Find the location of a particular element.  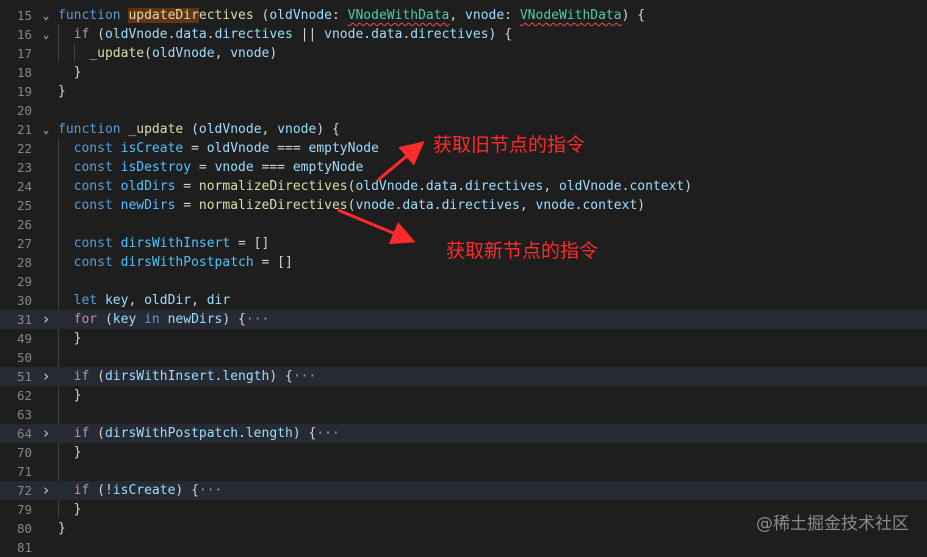

annotation-old-directives: 获取旧节点的指令 is located at coordinates (509, 145).